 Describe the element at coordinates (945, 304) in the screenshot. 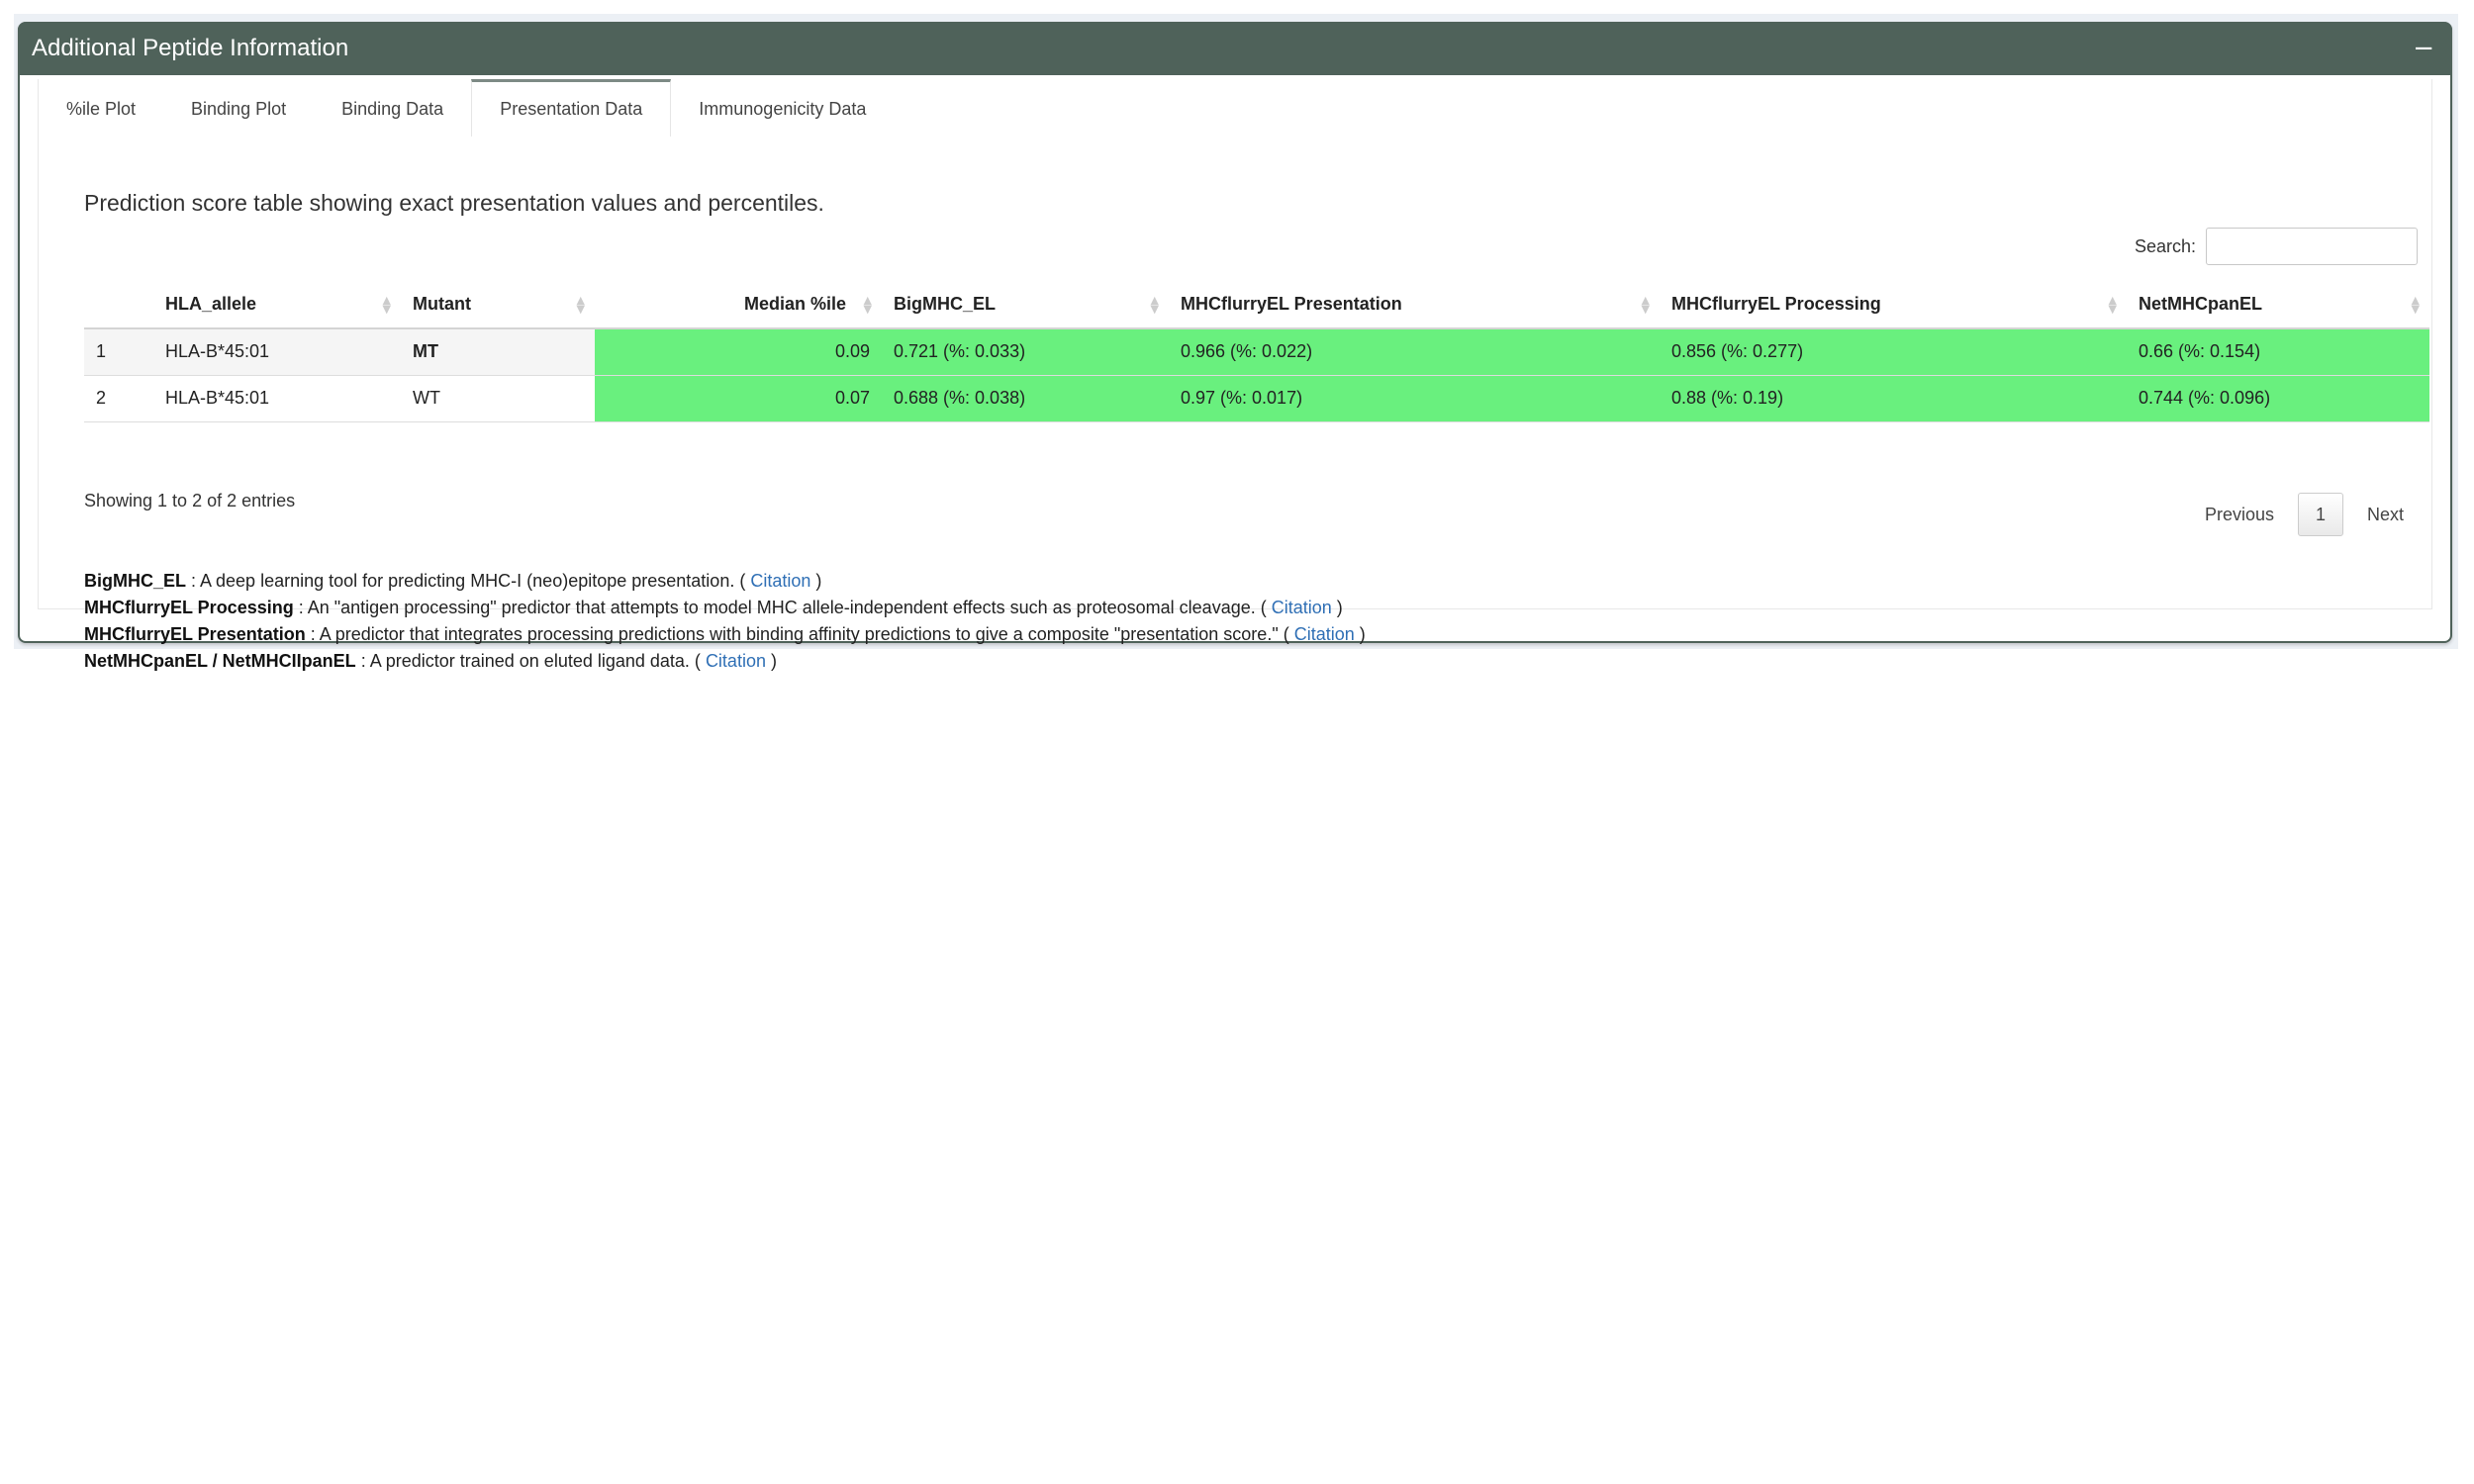

I see `column-header-label: BigMHC_EL` at that location.